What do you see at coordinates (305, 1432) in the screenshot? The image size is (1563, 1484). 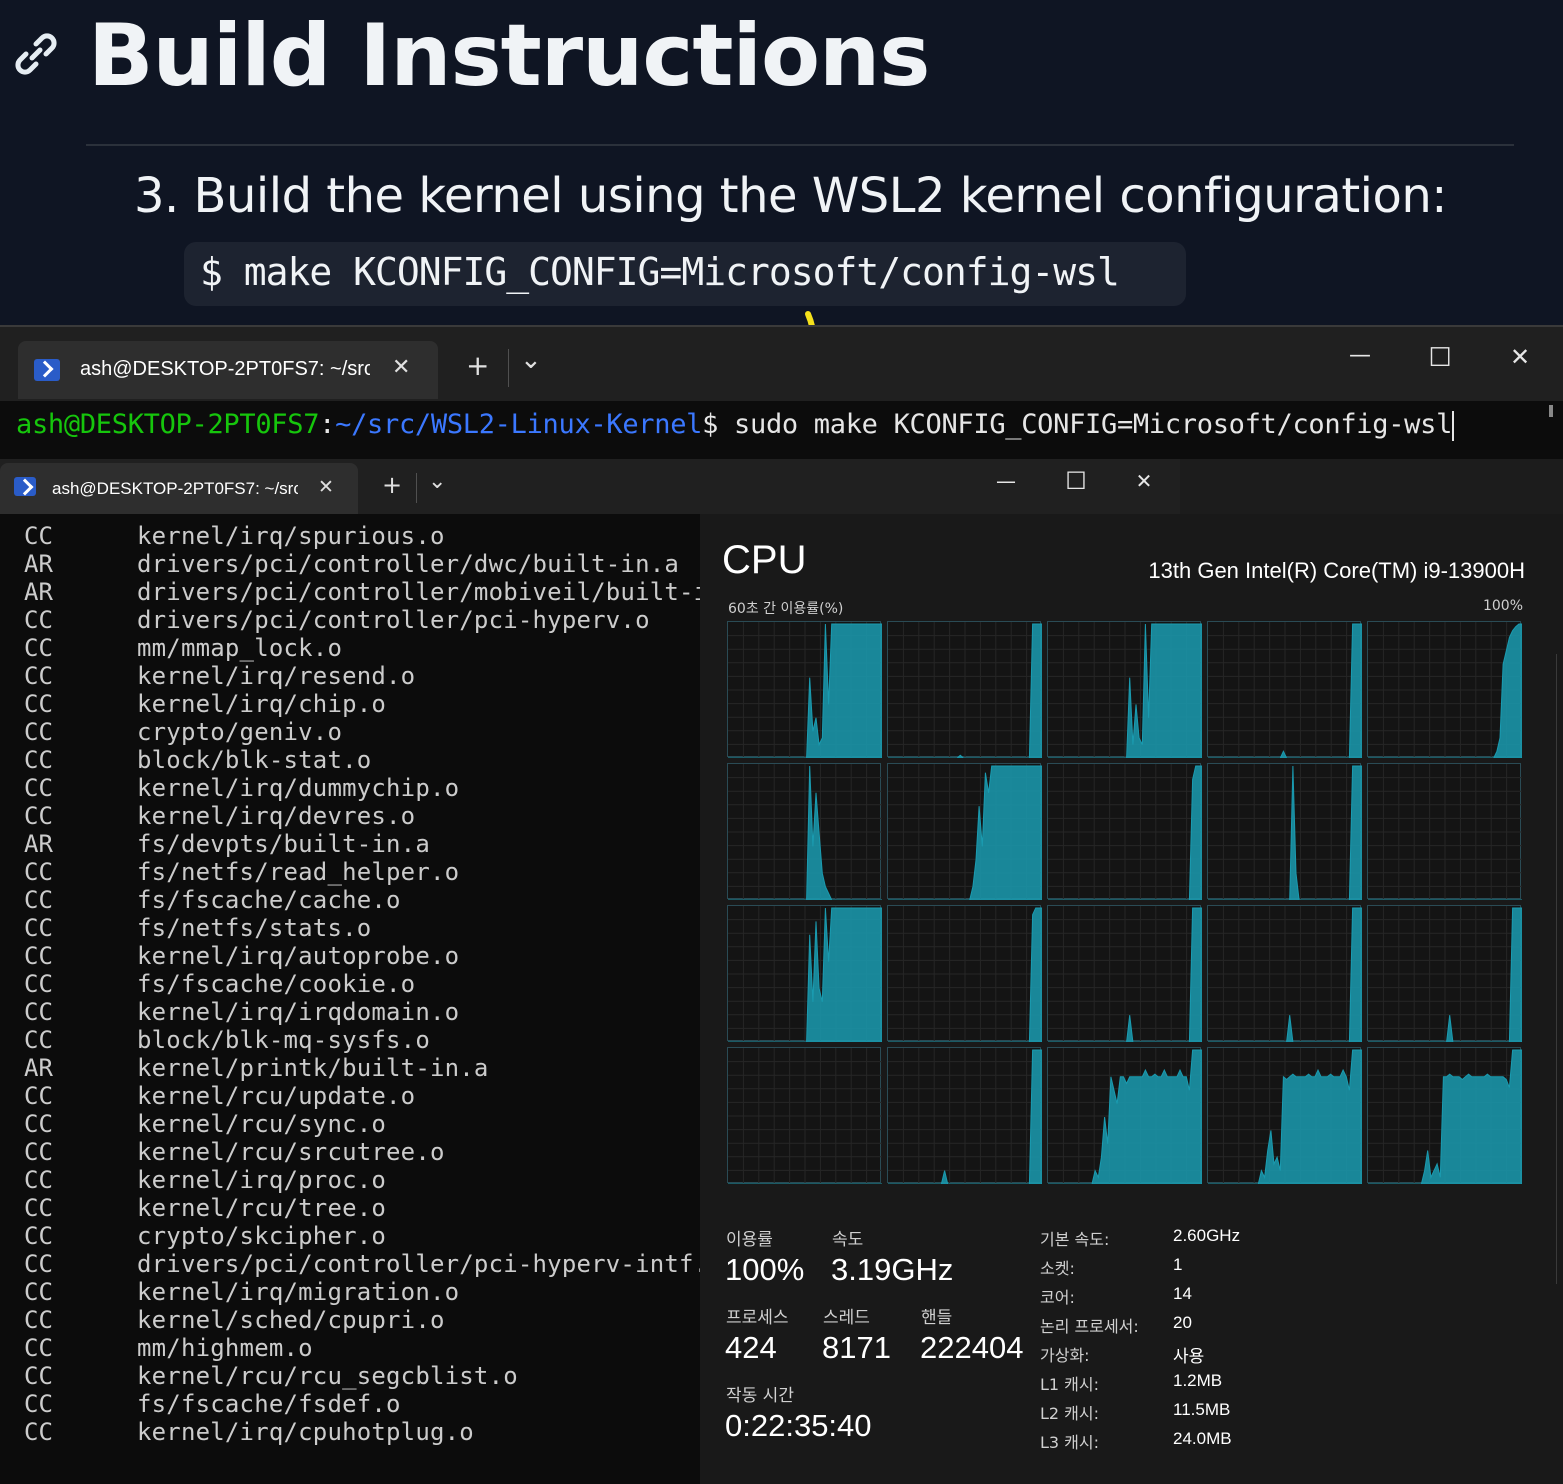 I see `log-path: kernel/irq/cpuhotplug.o` at bounding box center [305, 1432].